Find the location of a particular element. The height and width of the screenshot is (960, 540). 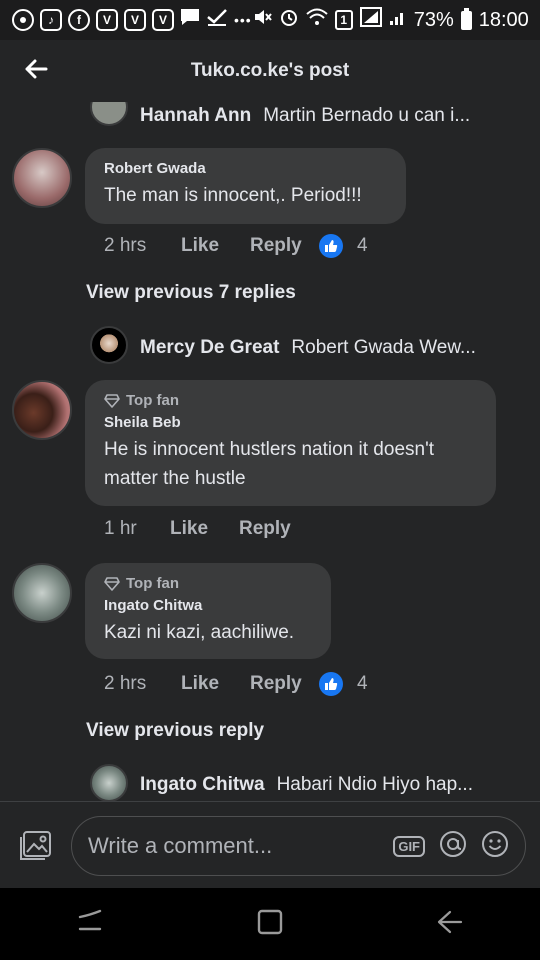

chat-icon is located at coordinates (190, 20).